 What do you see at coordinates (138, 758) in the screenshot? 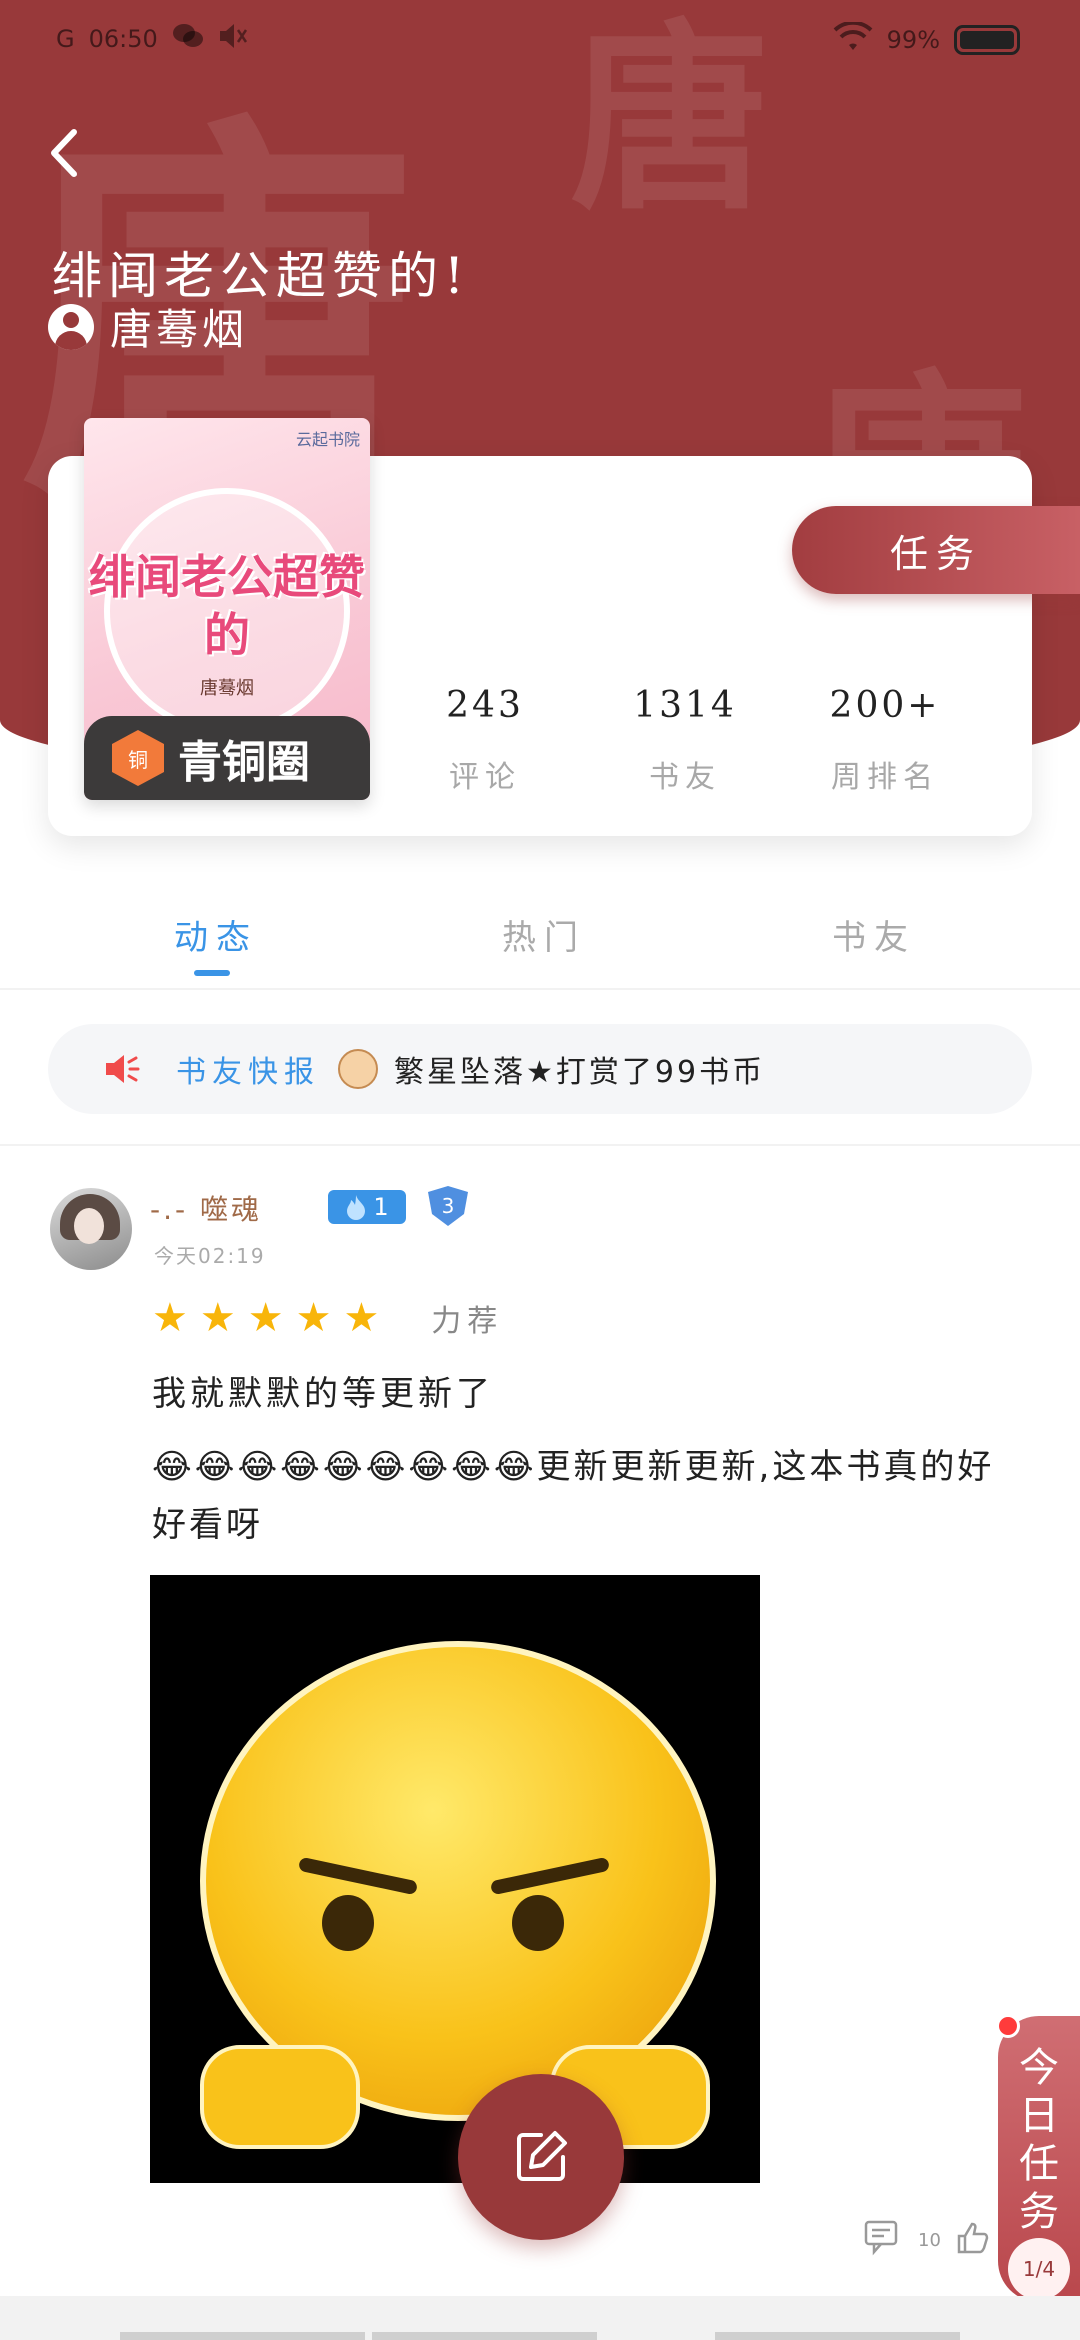
I see `bronze-medal-icon: 铜` at bounding box center [138, 758].